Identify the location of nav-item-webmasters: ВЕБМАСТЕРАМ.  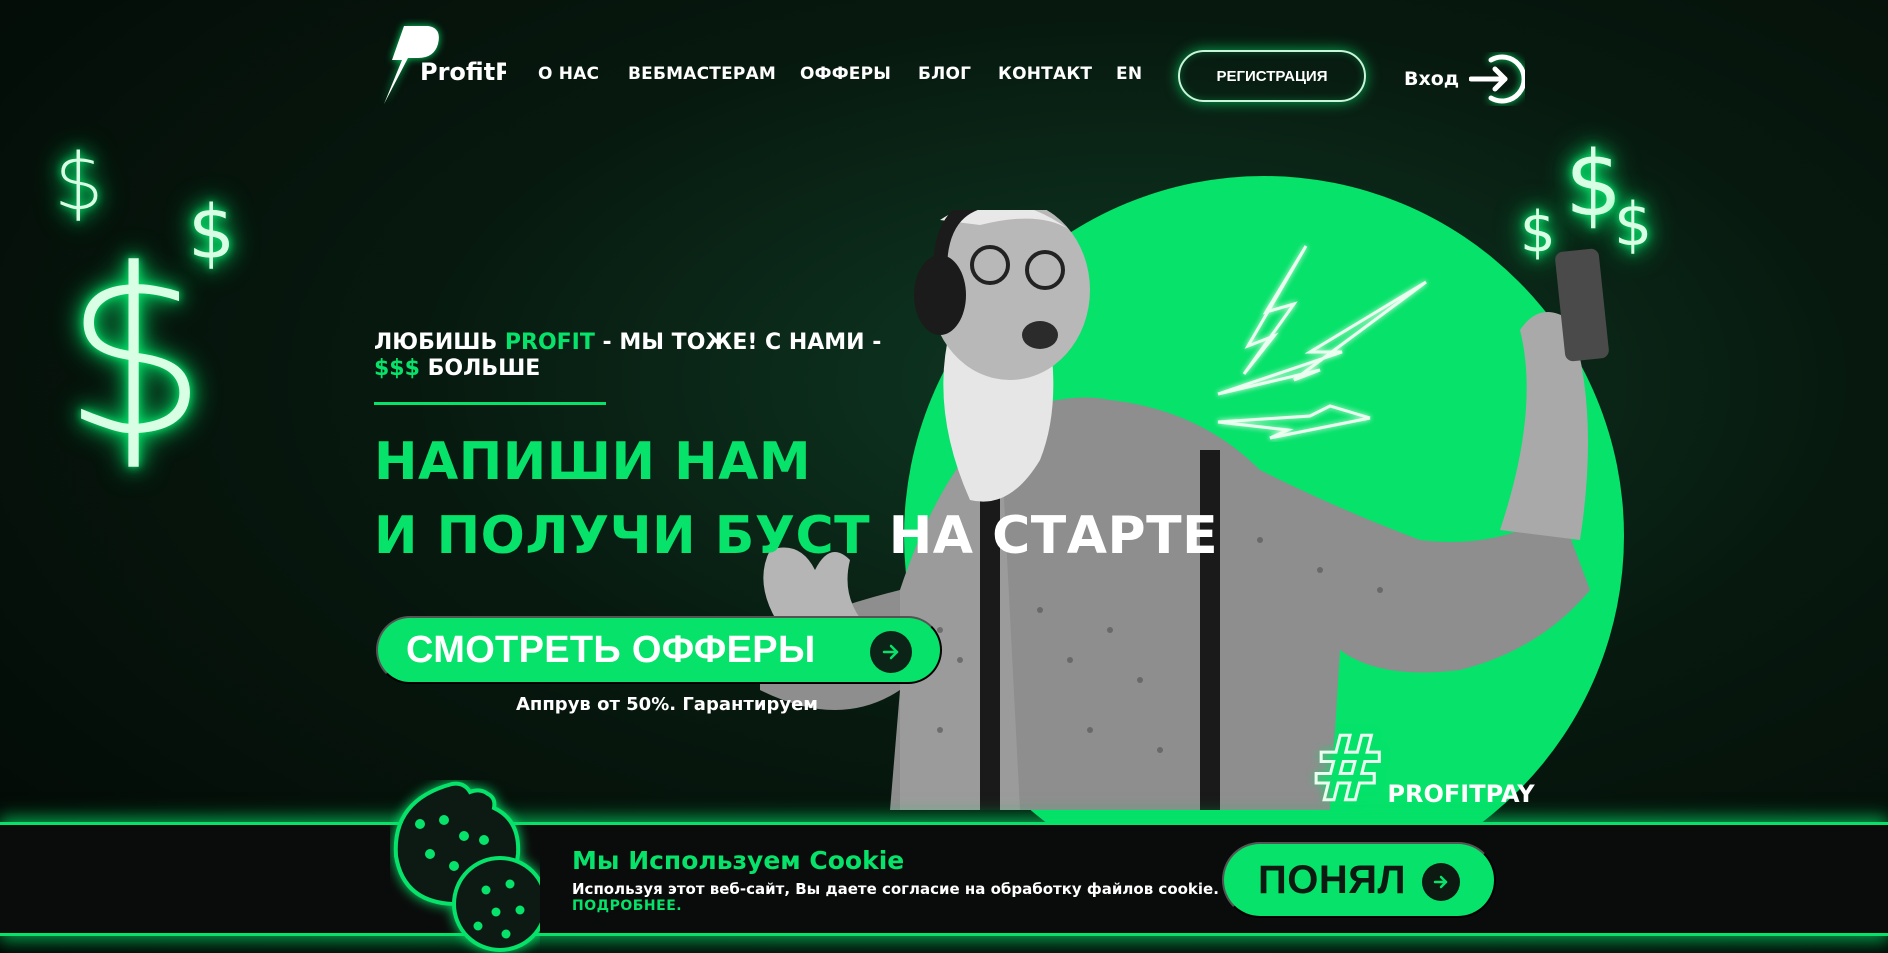
(702, 74).